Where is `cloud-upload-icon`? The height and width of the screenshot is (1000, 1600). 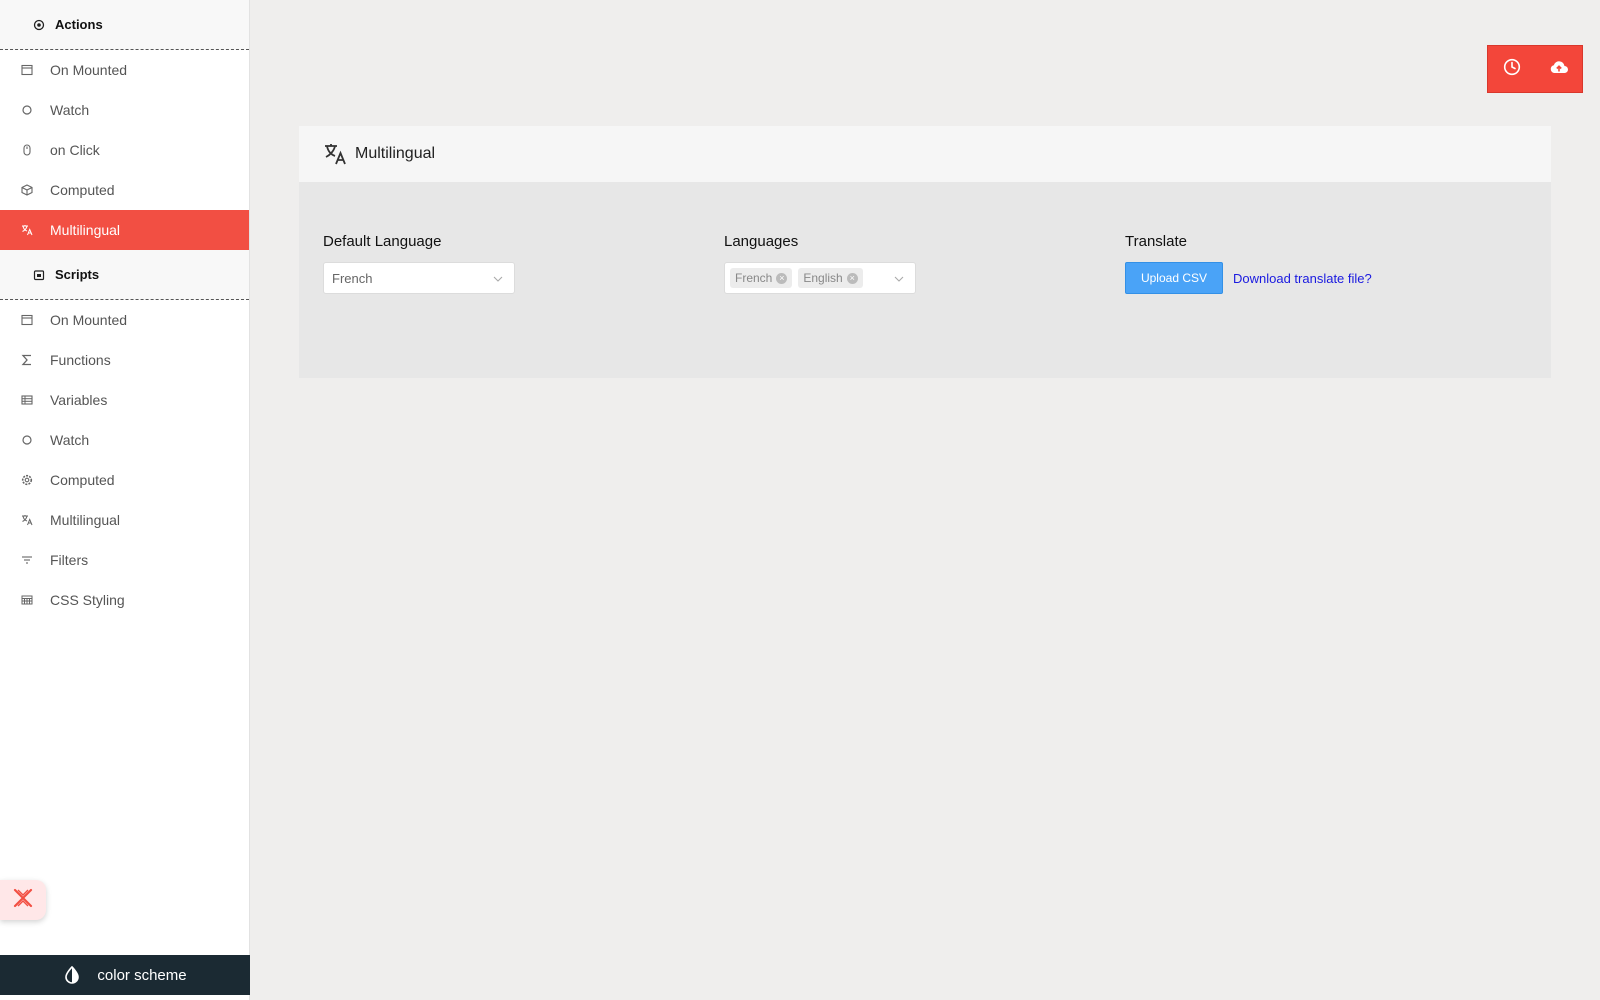
cloud-upload-icon is located at coordinates (1559, 69).